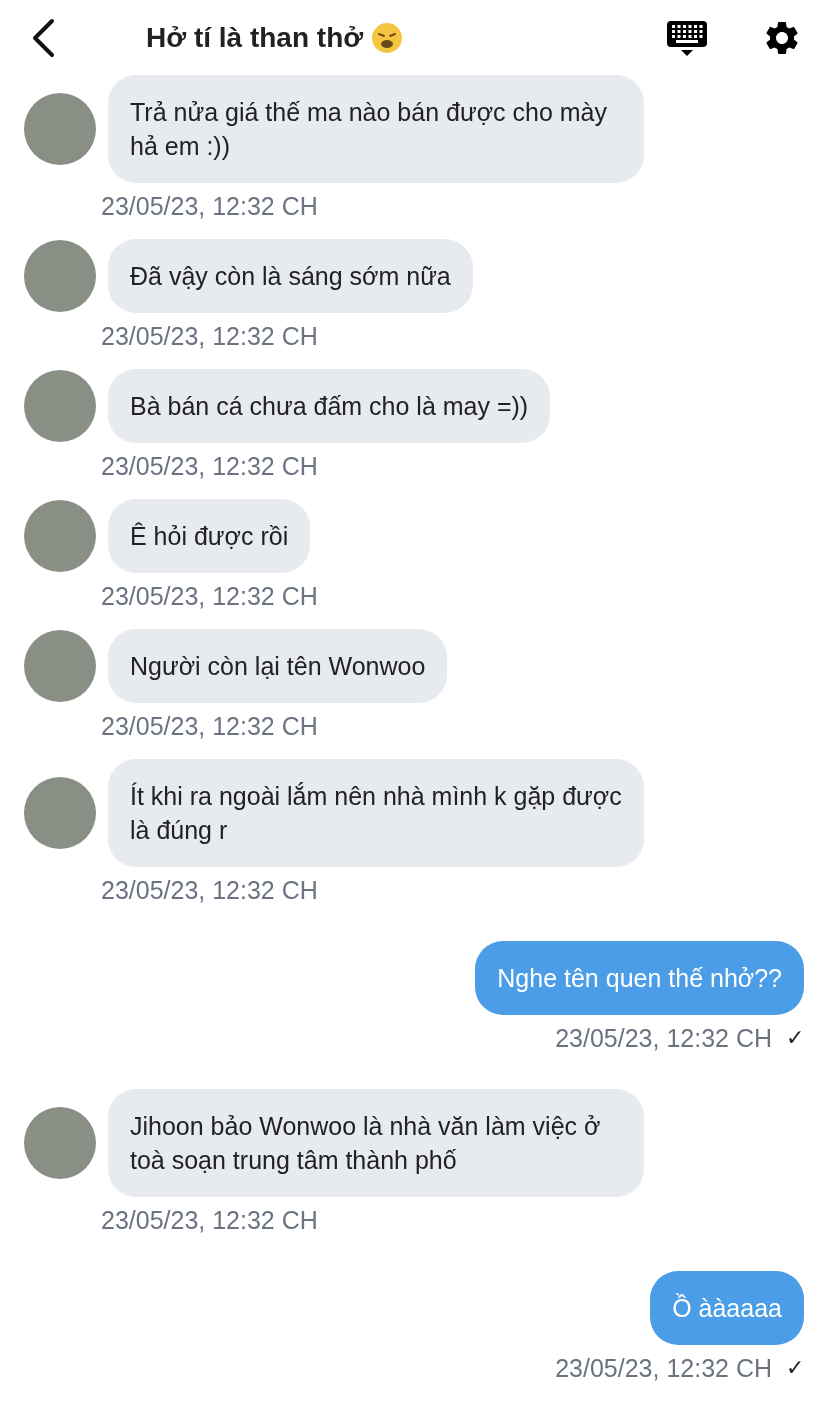 The height and width of the screenshot is (1401, 828). Describe the element at coordinates (639, 978) in the screenshot. I see `sent-message-bubble: Nghe tên quen thế nhở??` at that location.